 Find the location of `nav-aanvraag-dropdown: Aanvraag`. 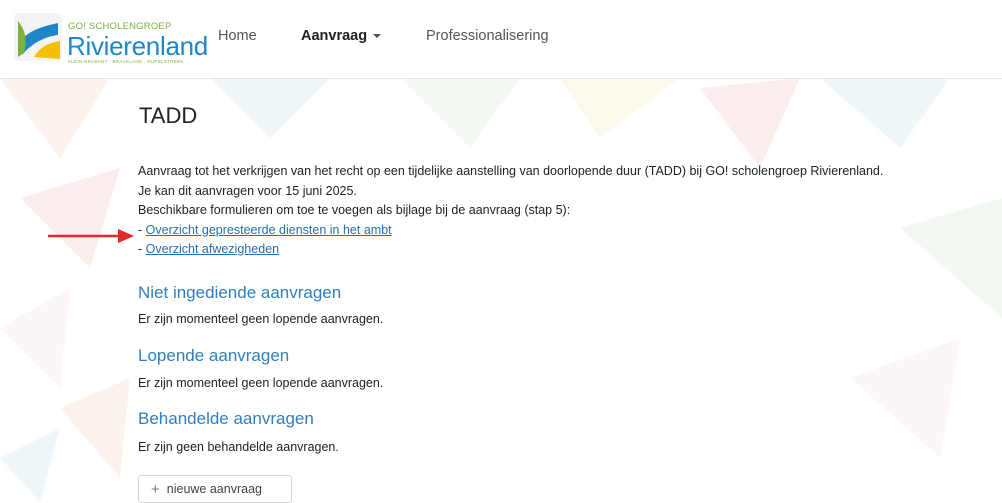

nav-aanvraag-dropdown: Aanvraag is located at coordinates (341, 36).